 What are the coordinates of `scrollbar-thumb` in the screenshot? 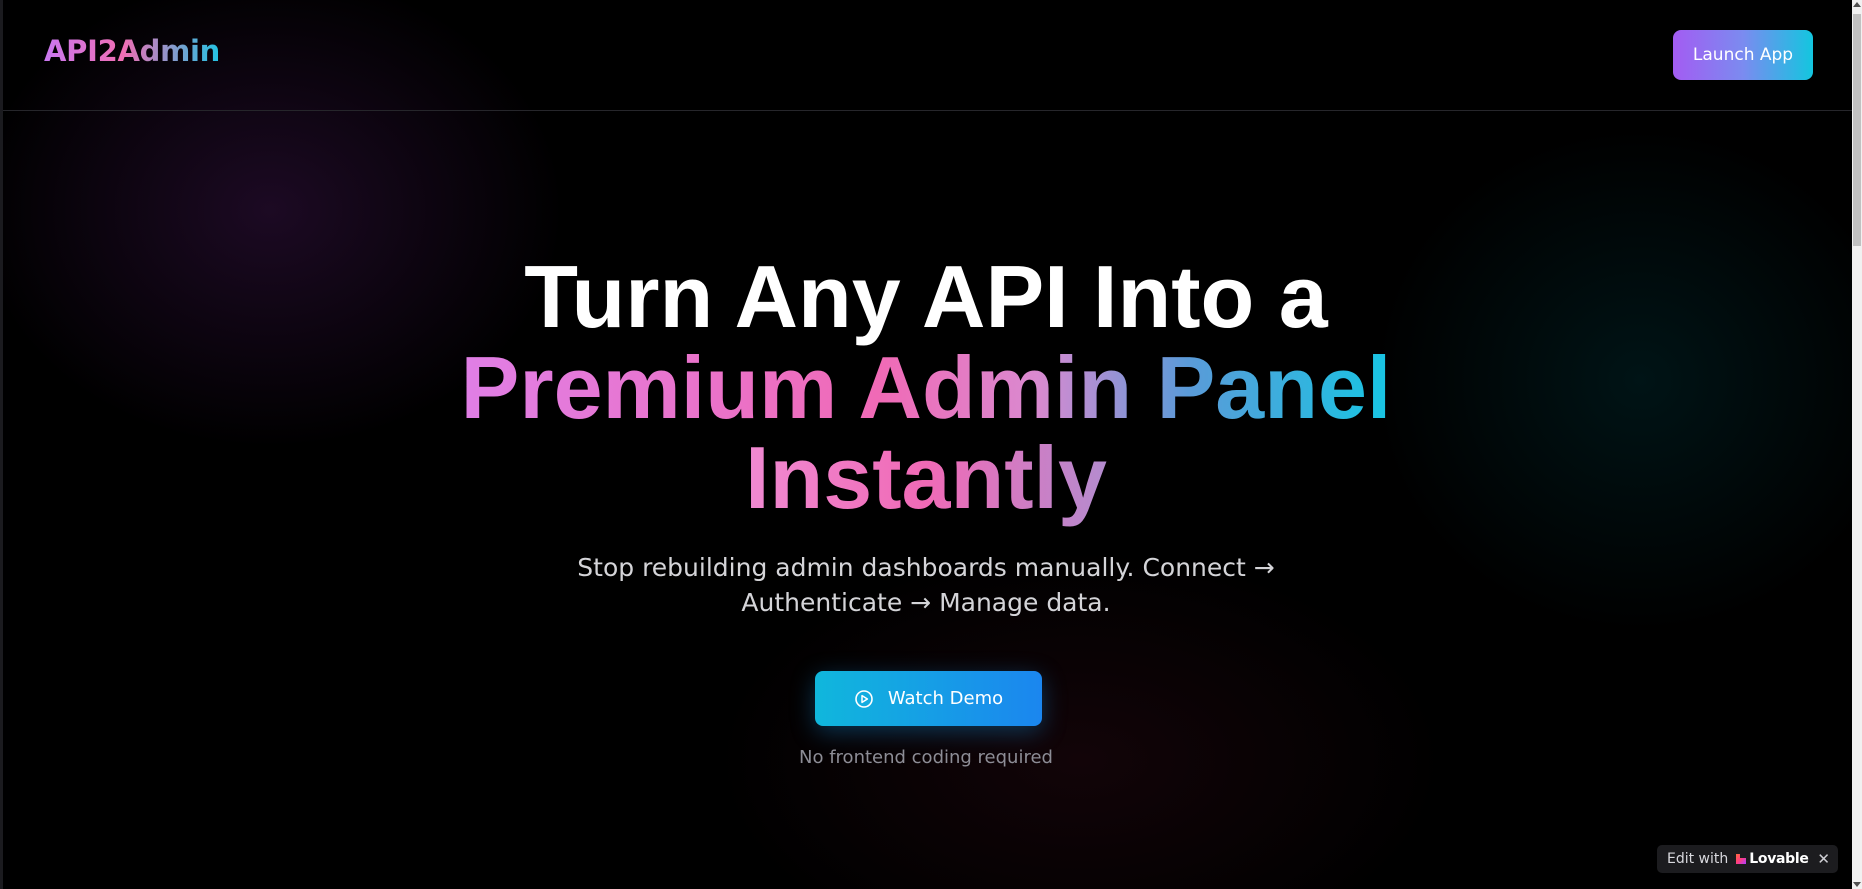 It's located at (1857, 130).